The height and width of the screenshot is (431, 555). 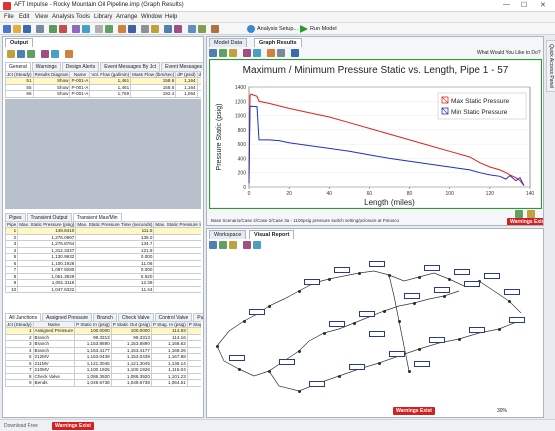 What do you see at coordinates (122, 29) in the screenshot?
I see `scenario-icon` at bounding box center [122, 29].